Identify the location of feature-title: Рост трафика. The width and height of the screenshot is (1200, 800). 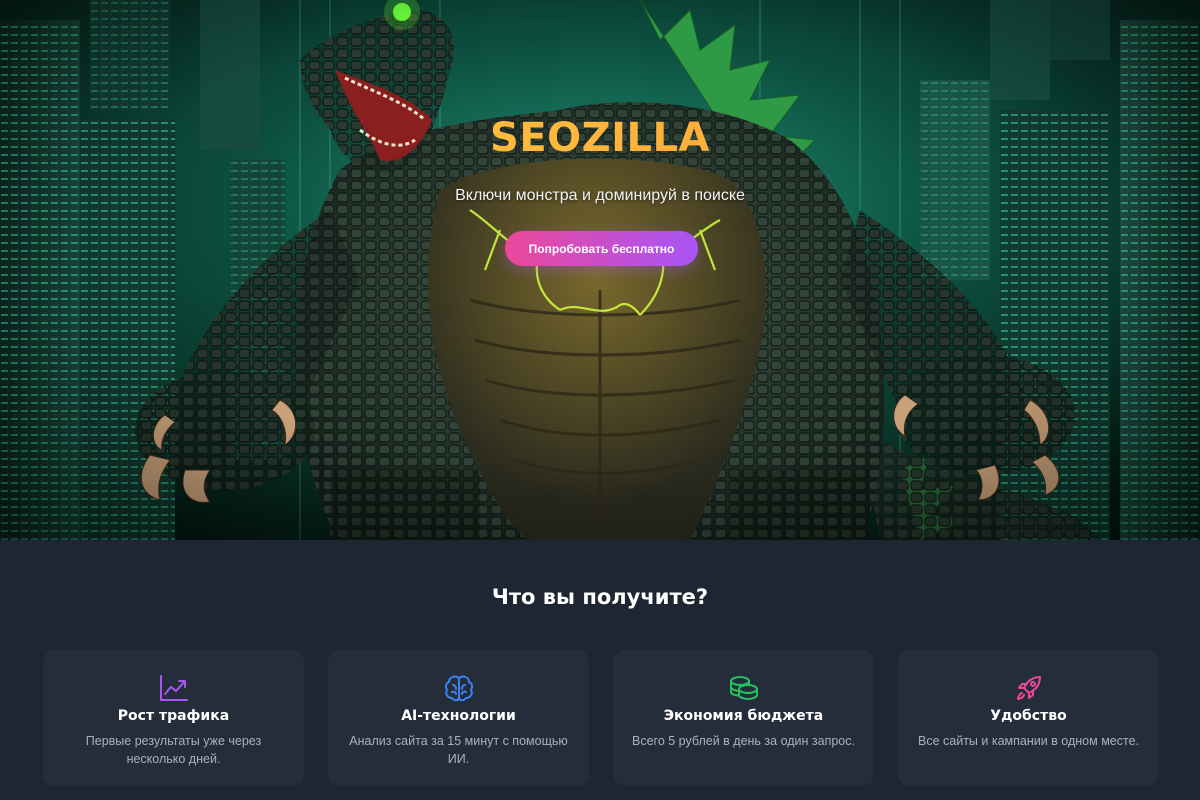
(173, 716).